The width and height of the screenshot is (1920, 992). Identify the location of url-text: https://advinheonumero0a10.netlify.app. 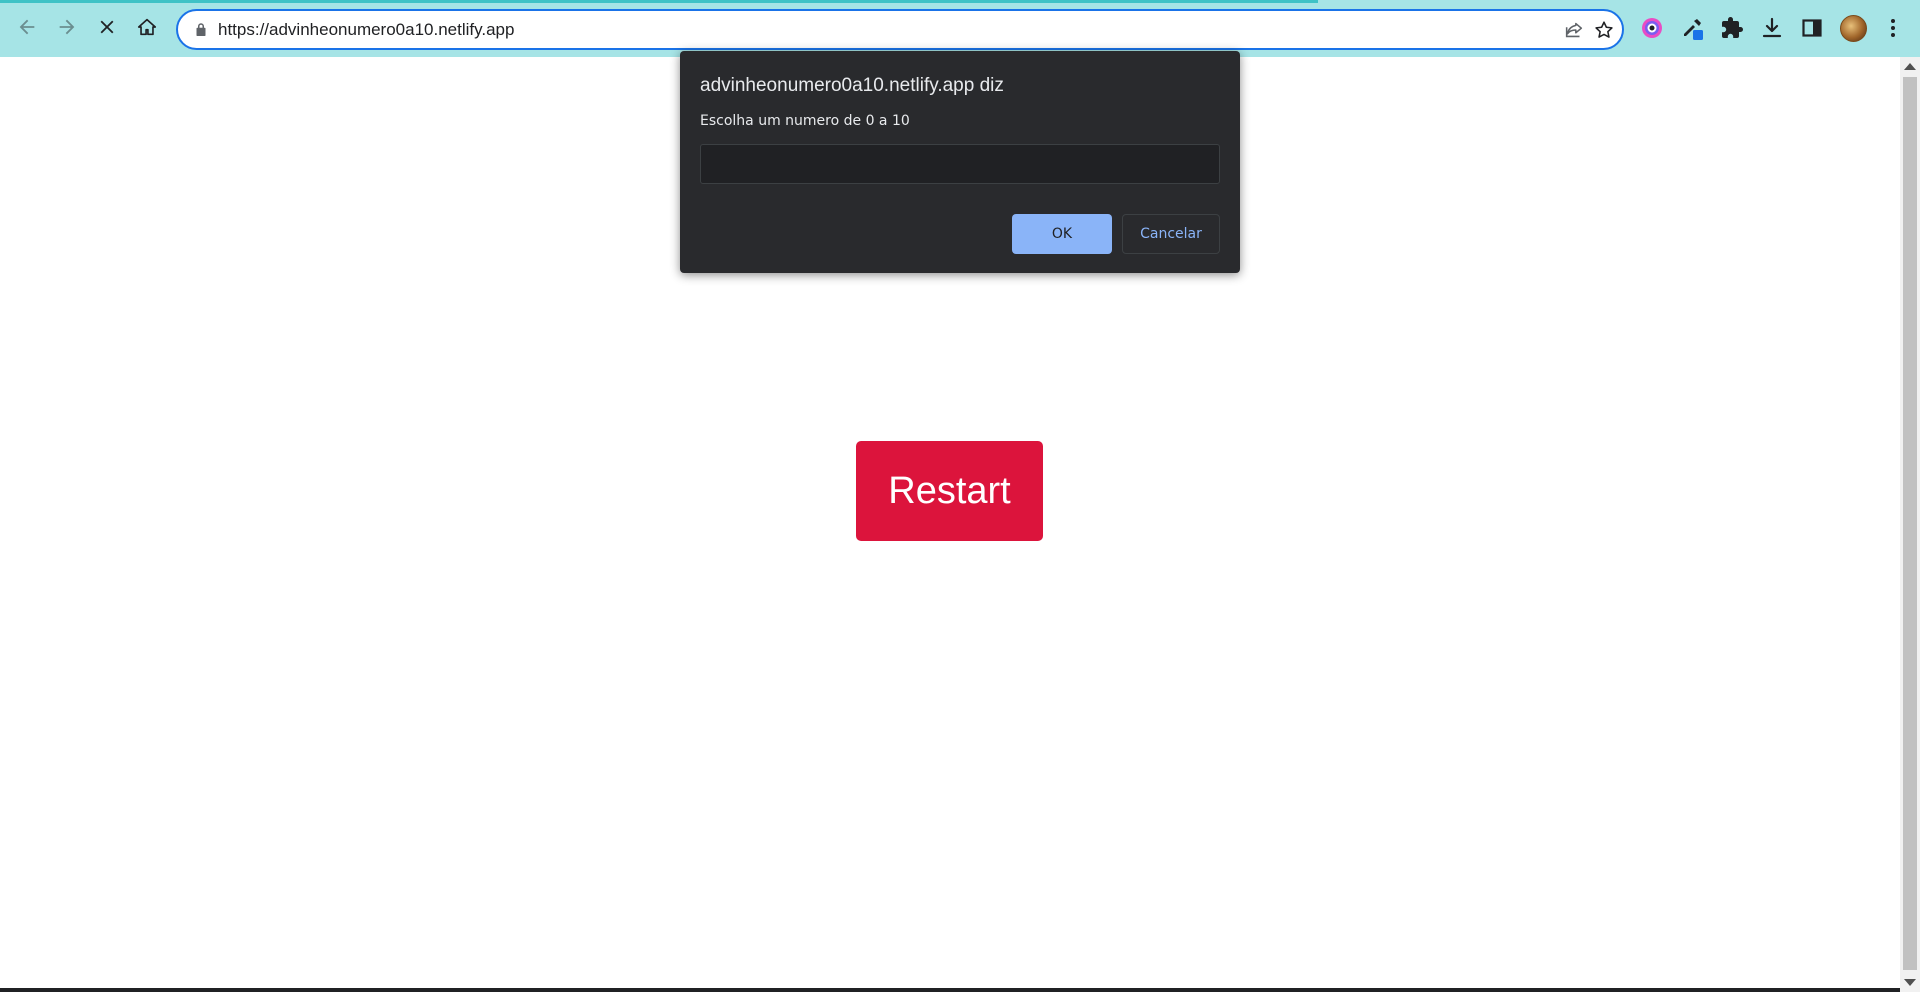
(366, 30).